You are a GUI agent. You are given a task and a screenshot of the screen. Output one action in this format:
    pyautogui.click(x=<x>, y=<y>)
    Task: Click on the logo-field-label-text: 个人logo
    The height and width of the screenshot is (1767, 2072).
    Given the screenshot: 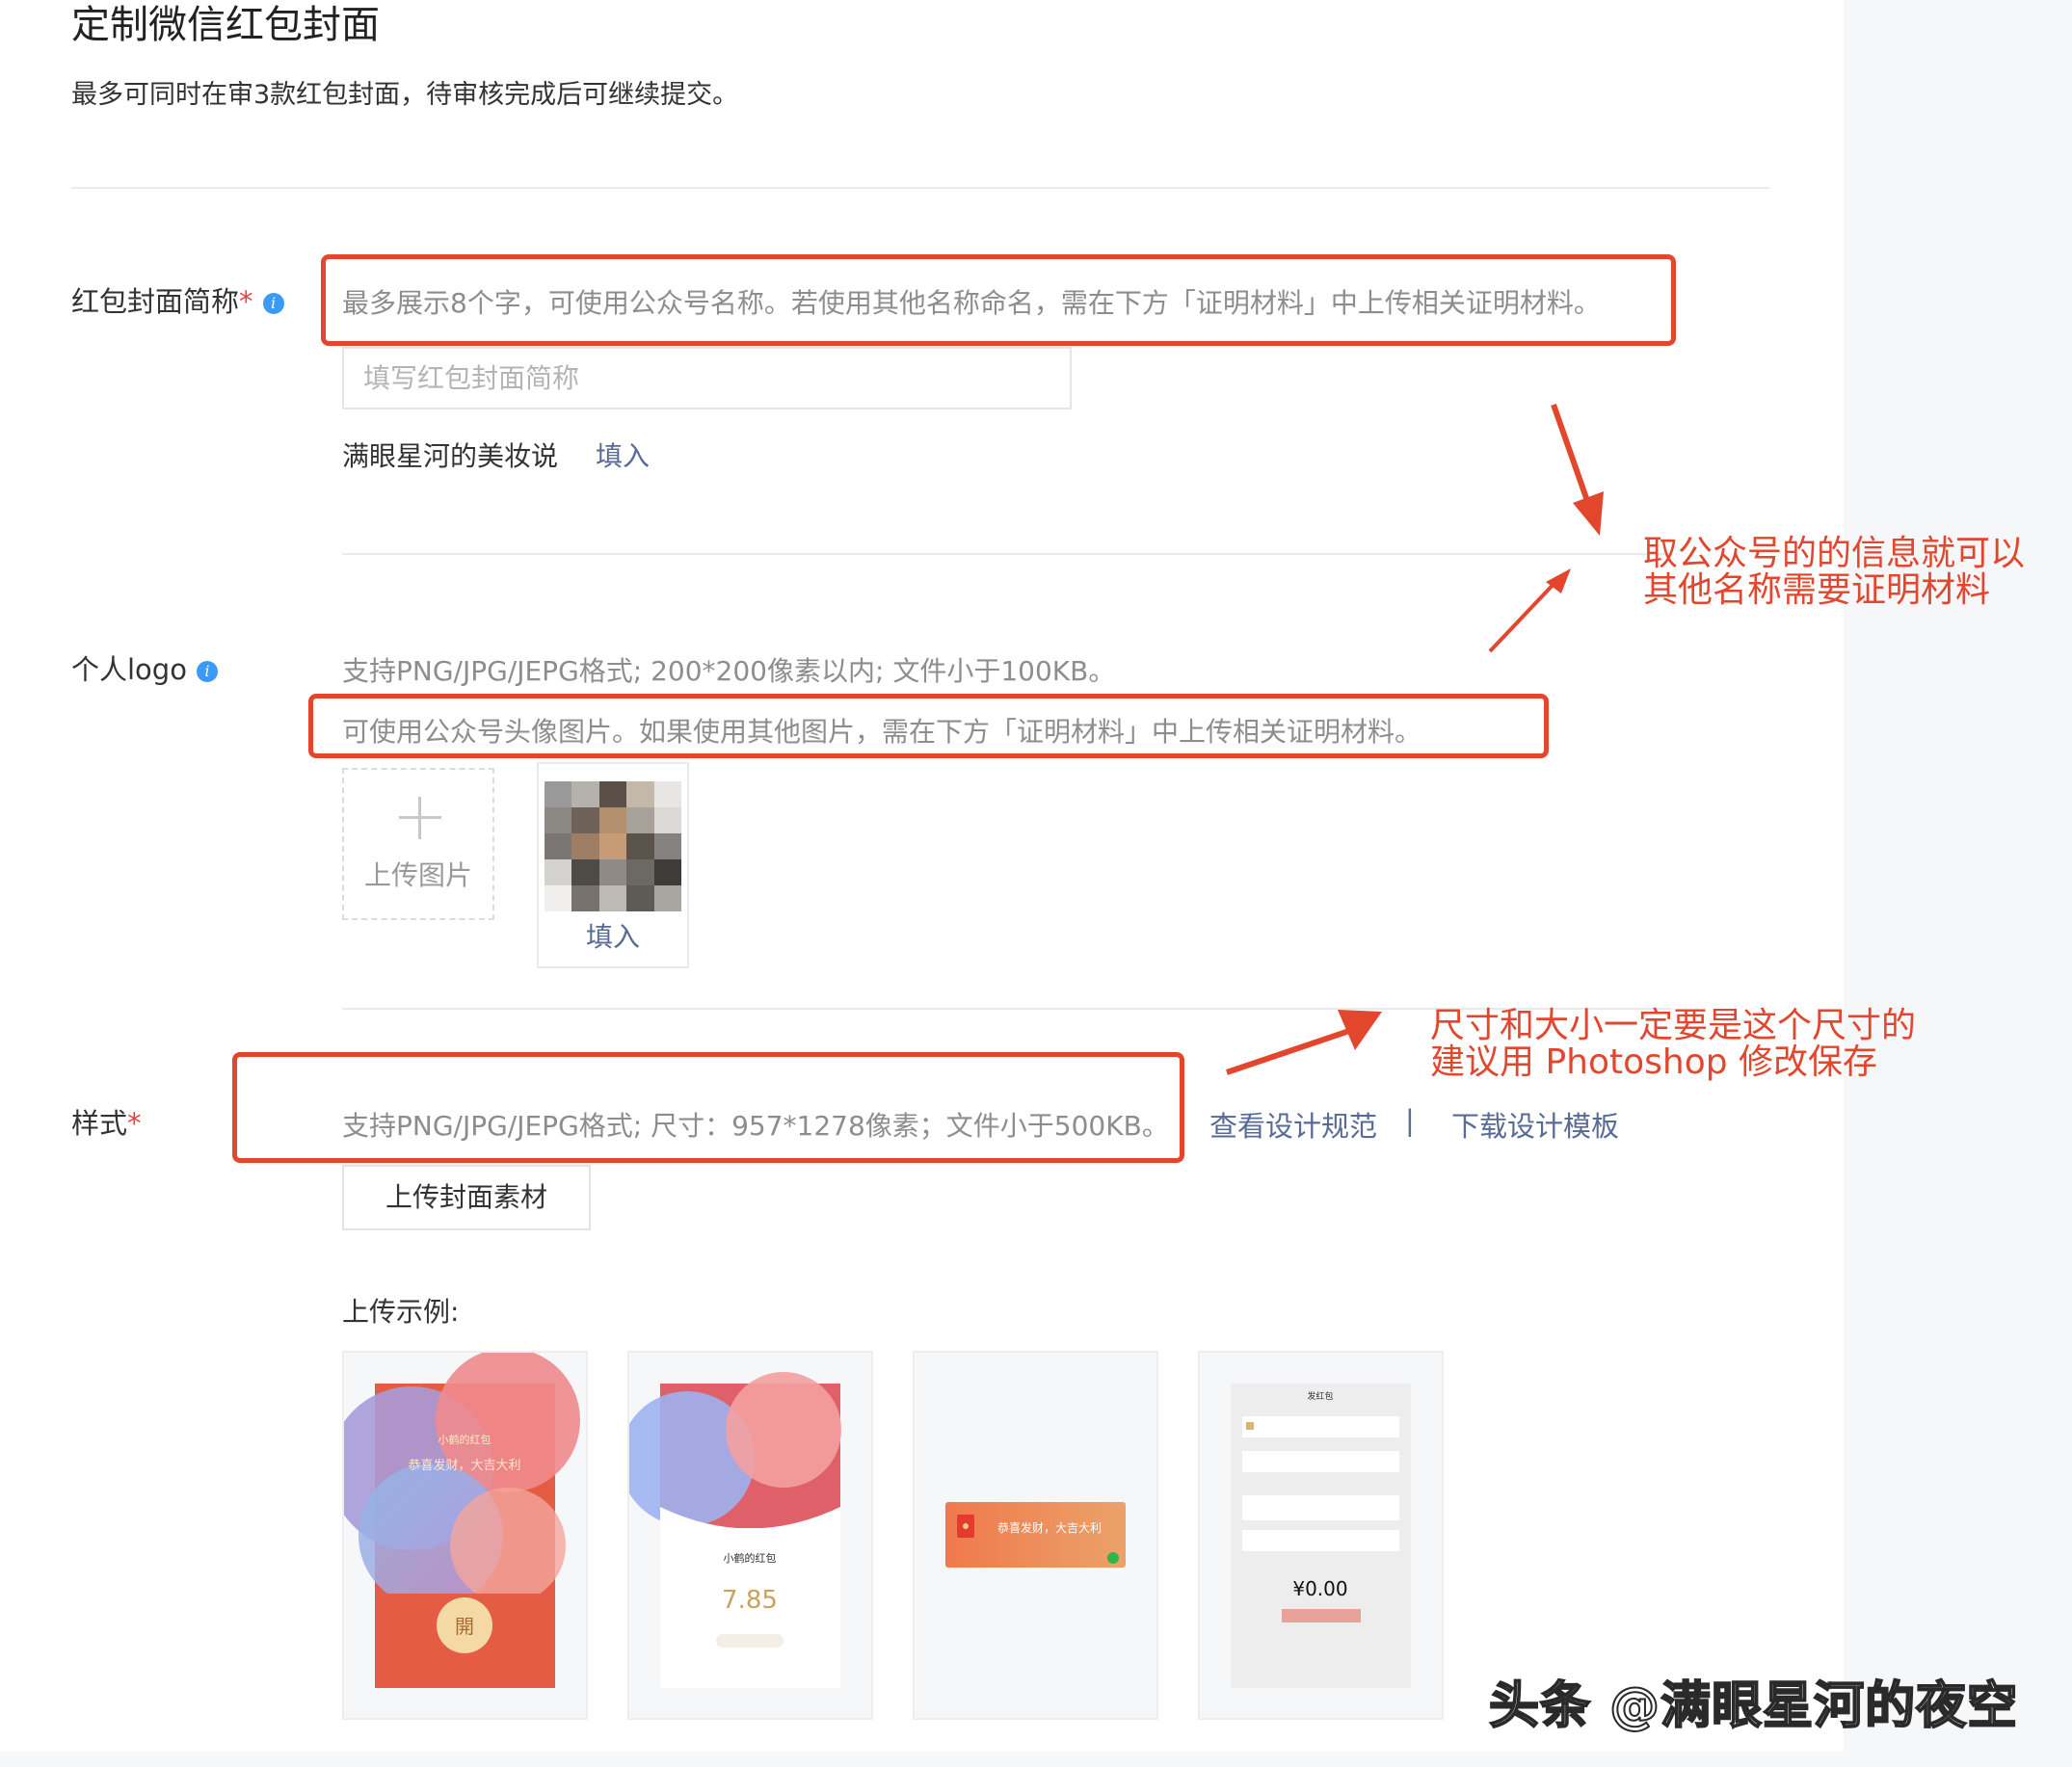 What is the action you would take?
    pyautogui.click(x=129, y=669)
    